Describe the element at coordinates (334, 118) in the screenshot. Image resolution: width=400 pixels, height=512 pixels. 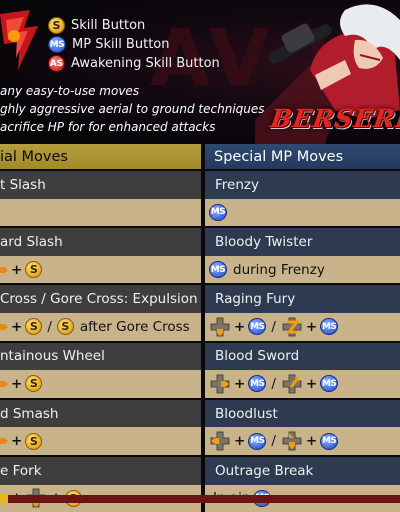
I see `class-title: BERSERKE` at that location.